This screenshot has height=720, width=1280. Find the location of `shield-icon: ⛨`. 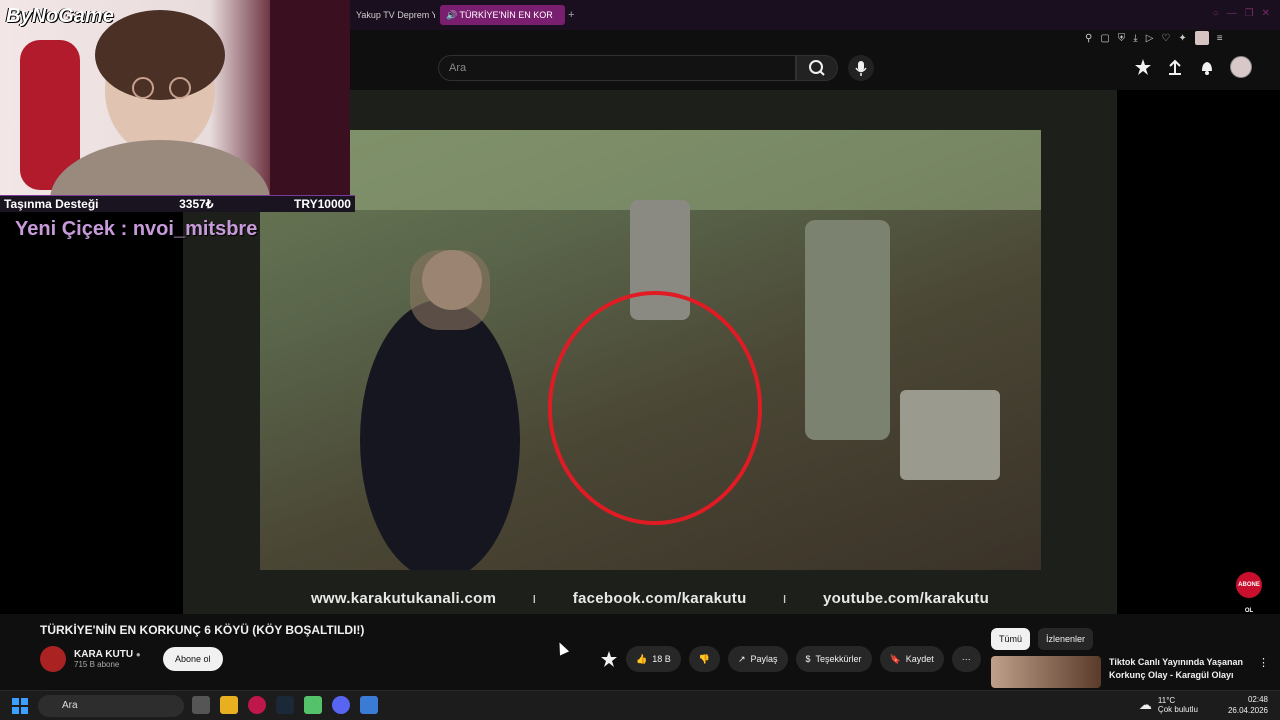

shield-icon: ⛨ is located at coordinates (1122, 38).